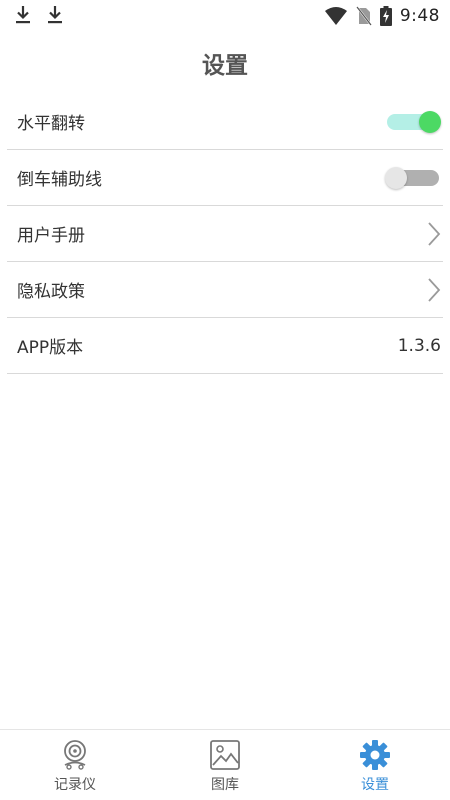 The image size is (450, 800). I want to click on status-time: 9:48, so click(419, 16).